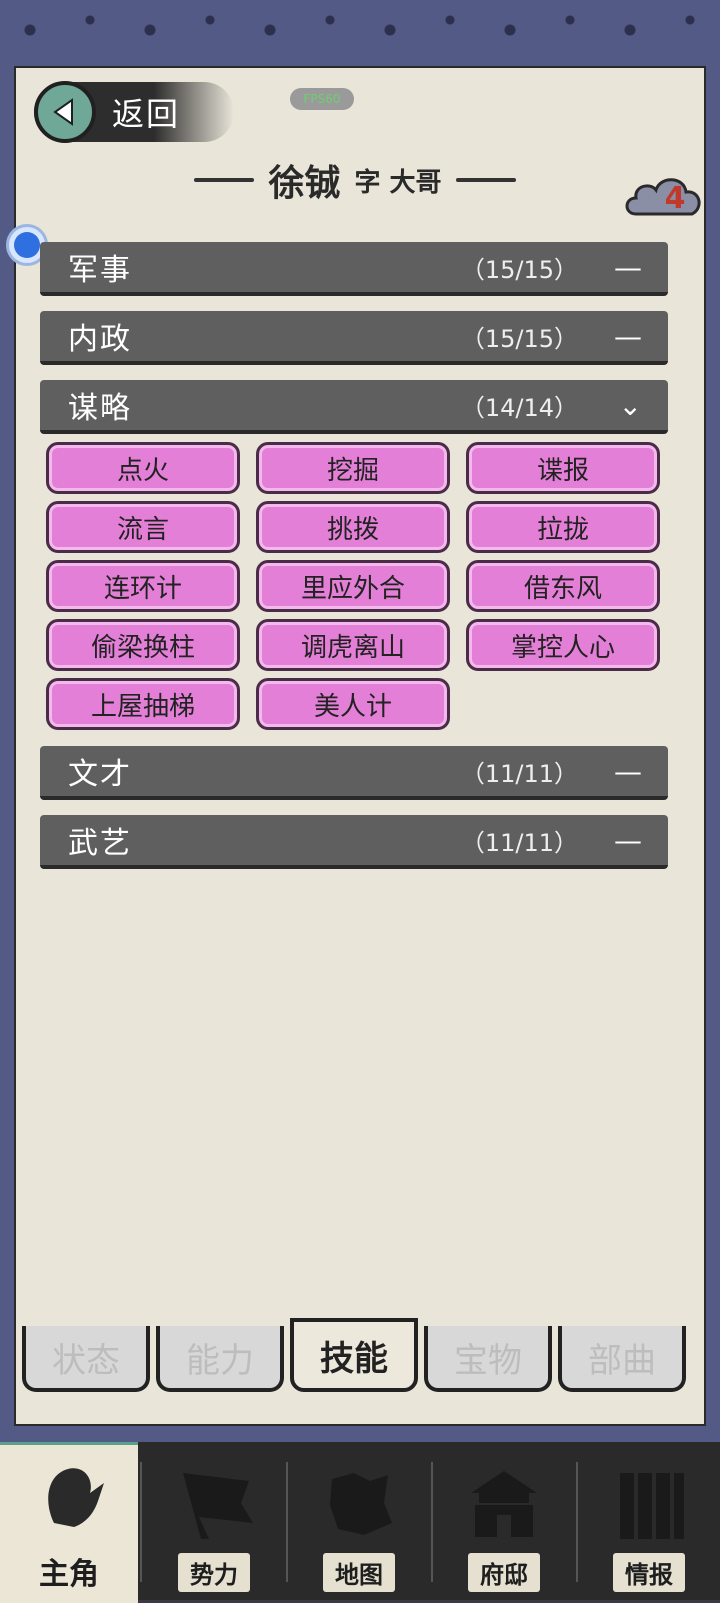 The width and height of the screenshot is (720, 1603). I want to click on detail-tabs: 状态 能力 技能 宝物 部曲, so click(360, 1357).